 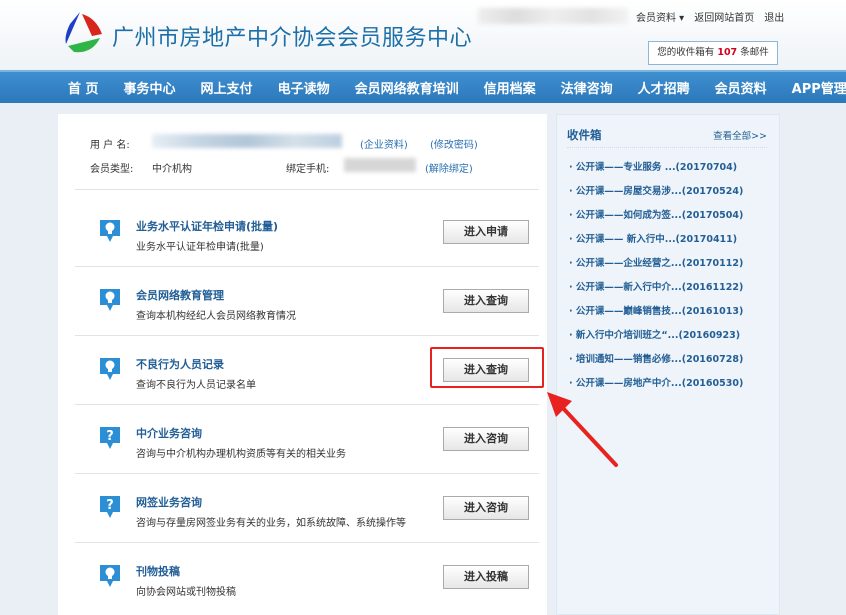 I want to click on view-all-link: 查看全部>>, so click(x=740, y=135).